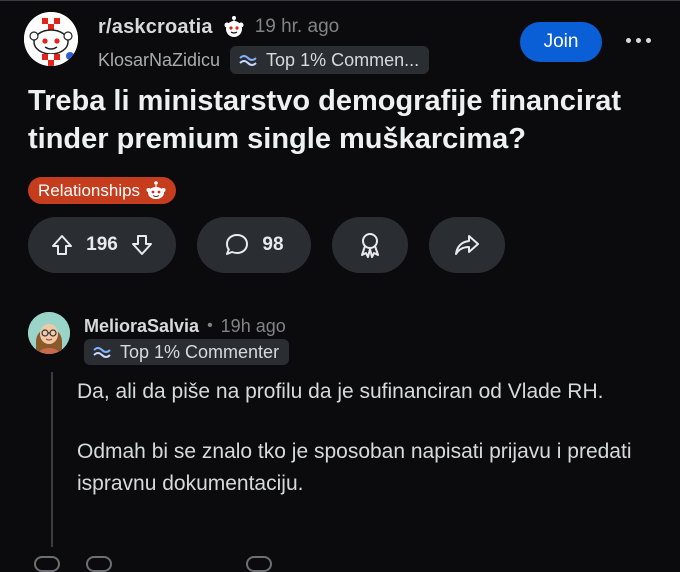  I want to click on post-flair-label: Relationships, so click(89, 190).